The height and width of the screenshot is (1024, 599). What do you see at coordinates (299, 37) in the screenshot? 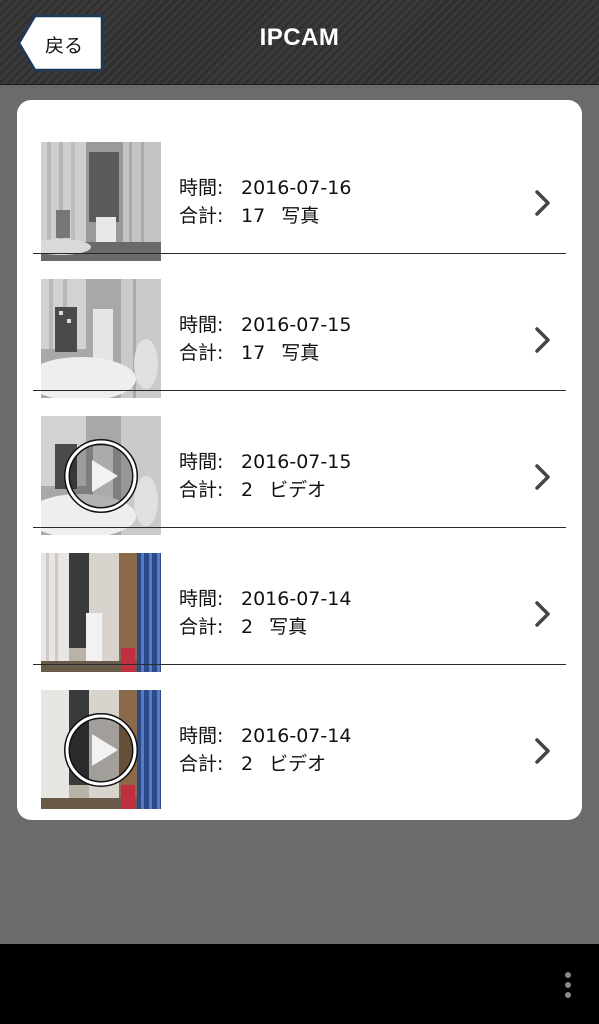
I see `page-title: IPCAM` at bounding box center [299, 37].